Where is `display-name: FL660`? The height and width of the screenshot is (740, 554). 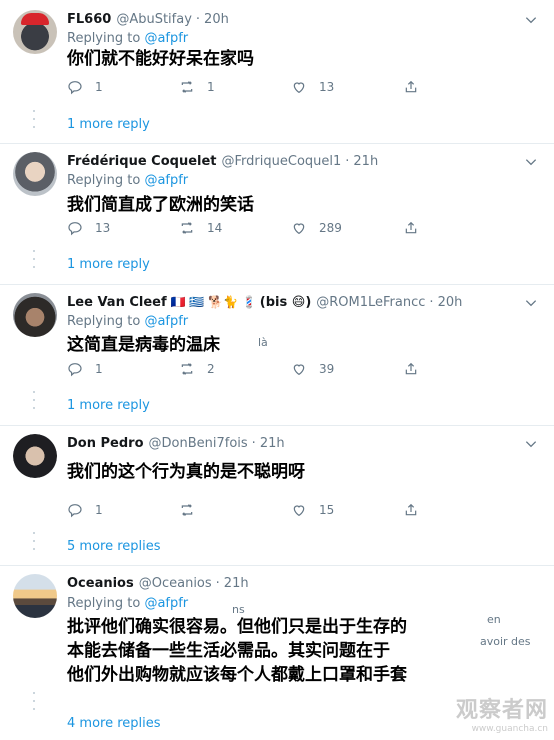
display-name: FL660 is located at coordinates (89, 19).